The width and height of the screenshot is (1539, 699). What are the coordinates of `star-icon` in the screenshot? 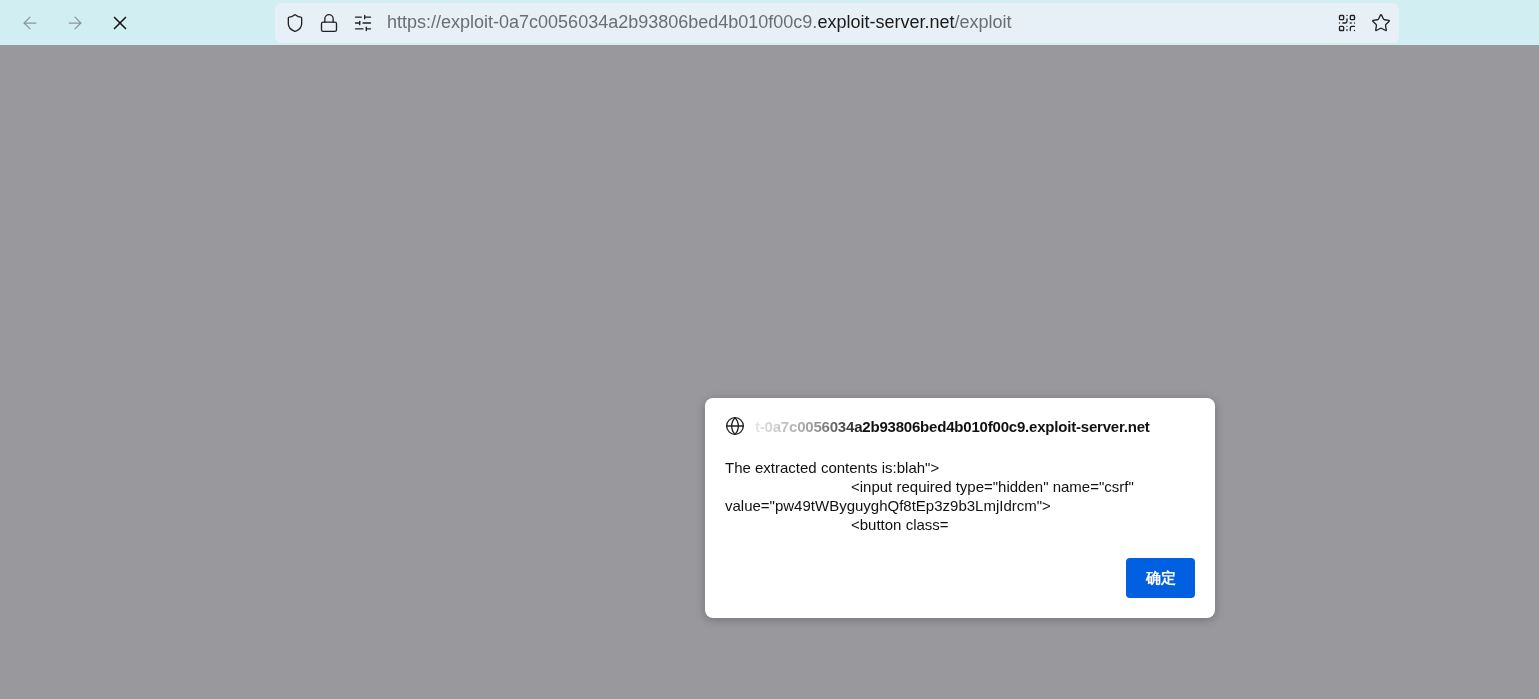 It's located at (1381, 22).